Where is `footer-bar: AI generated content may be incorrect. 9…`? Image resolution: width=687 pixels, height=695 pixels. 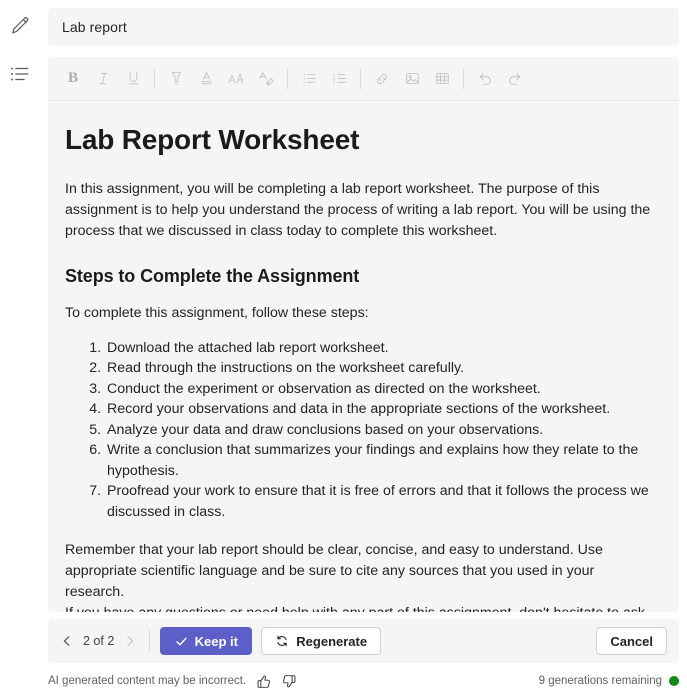 footer-bar: AI generated content may be incorrect. 9… is located at coordinates (363, 681).